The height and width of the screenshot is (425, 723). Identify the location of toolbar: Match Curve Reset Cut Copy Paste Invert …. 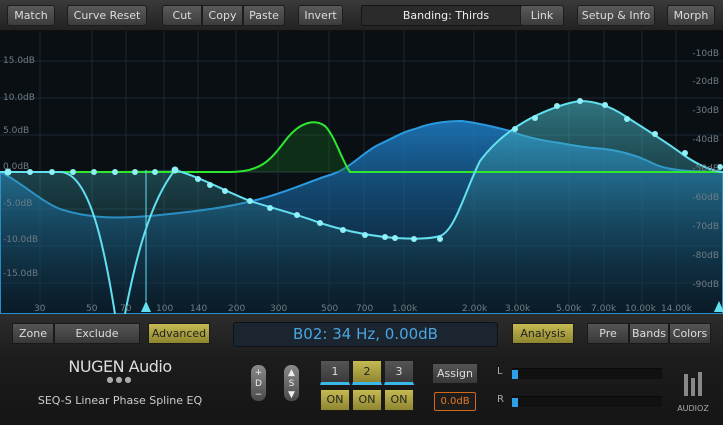
(361, 15).